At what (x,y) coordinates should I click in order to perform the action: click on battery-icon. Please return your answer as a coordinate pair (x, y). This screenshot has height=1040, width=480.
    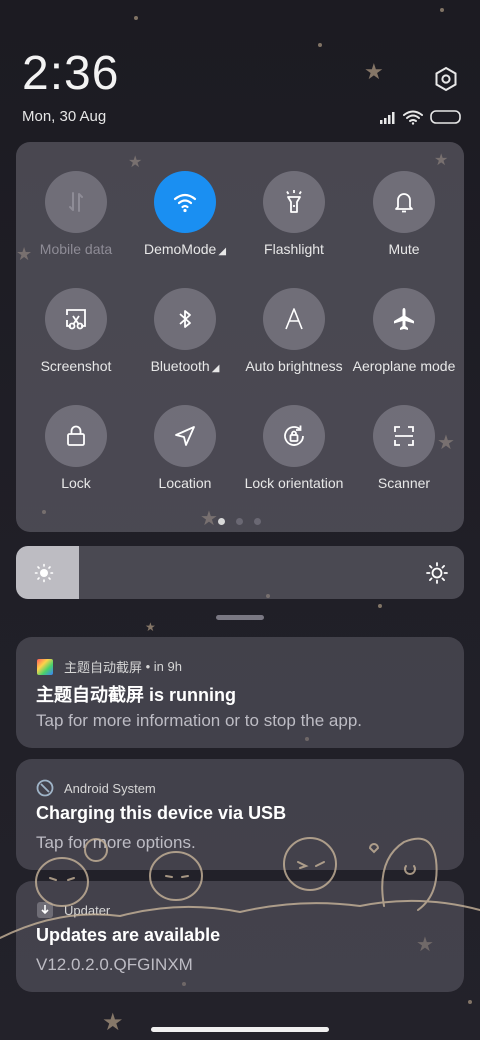
    Looking at the image, I should click on (445, 117).